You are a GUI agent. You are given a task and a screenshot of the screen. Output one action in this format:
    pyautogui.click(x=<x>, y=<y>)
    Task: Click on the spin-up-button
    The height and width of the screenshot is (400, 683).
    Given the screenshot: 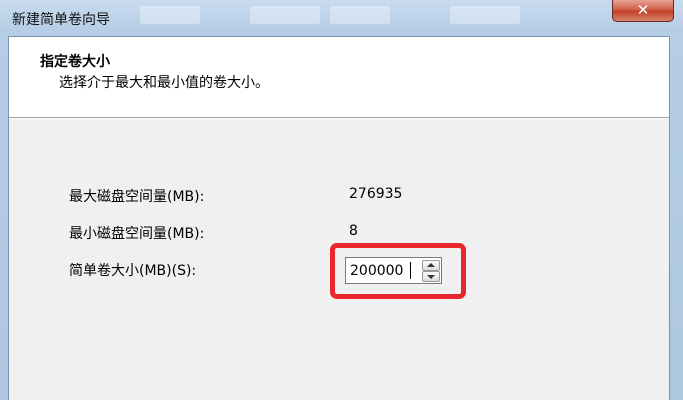 What is the action you would take?
    pyautogui.click(x=431, y=265)
    